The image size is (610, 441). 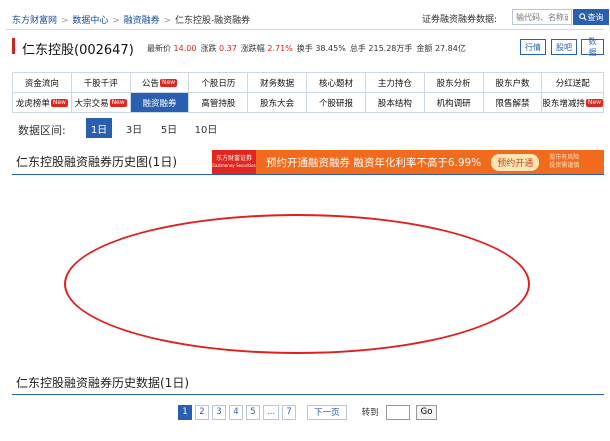 I want to click on nav-item: 财务数据, so click(x=278, y=83).